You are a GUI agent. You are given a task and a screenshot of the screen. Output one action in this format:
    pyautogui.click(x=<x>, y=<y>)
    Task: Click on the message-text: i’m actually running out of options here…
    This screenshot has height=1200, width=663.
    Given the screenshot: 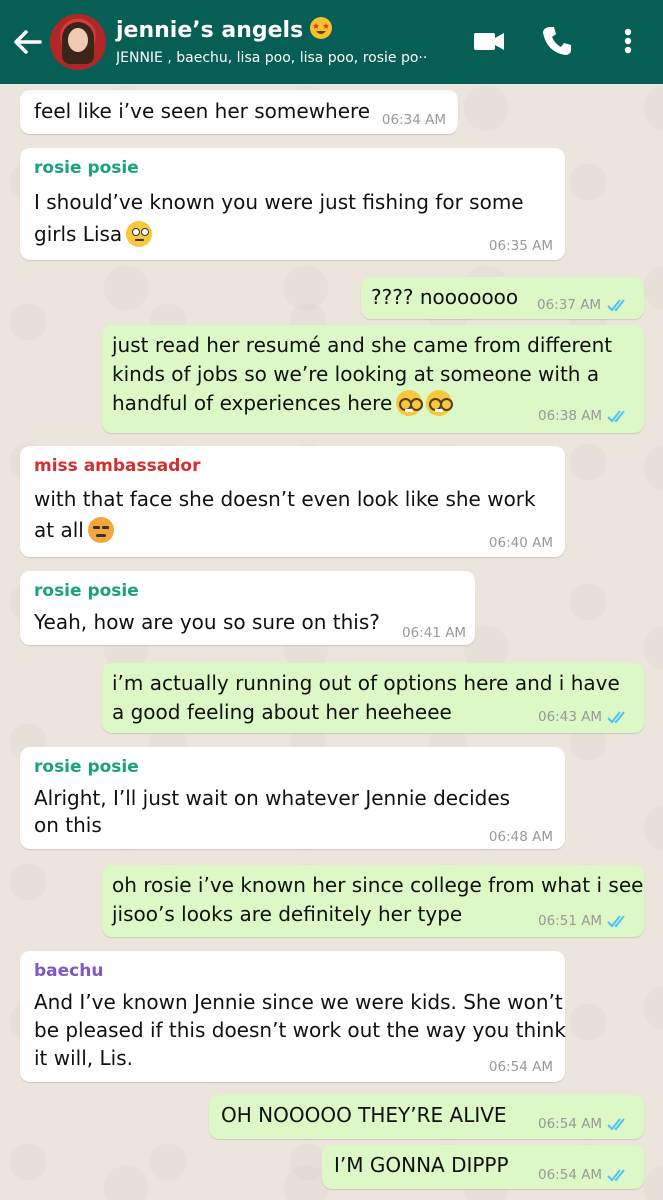 What is the action you would take?
    pyautogui.click(x=366, y=683)
    